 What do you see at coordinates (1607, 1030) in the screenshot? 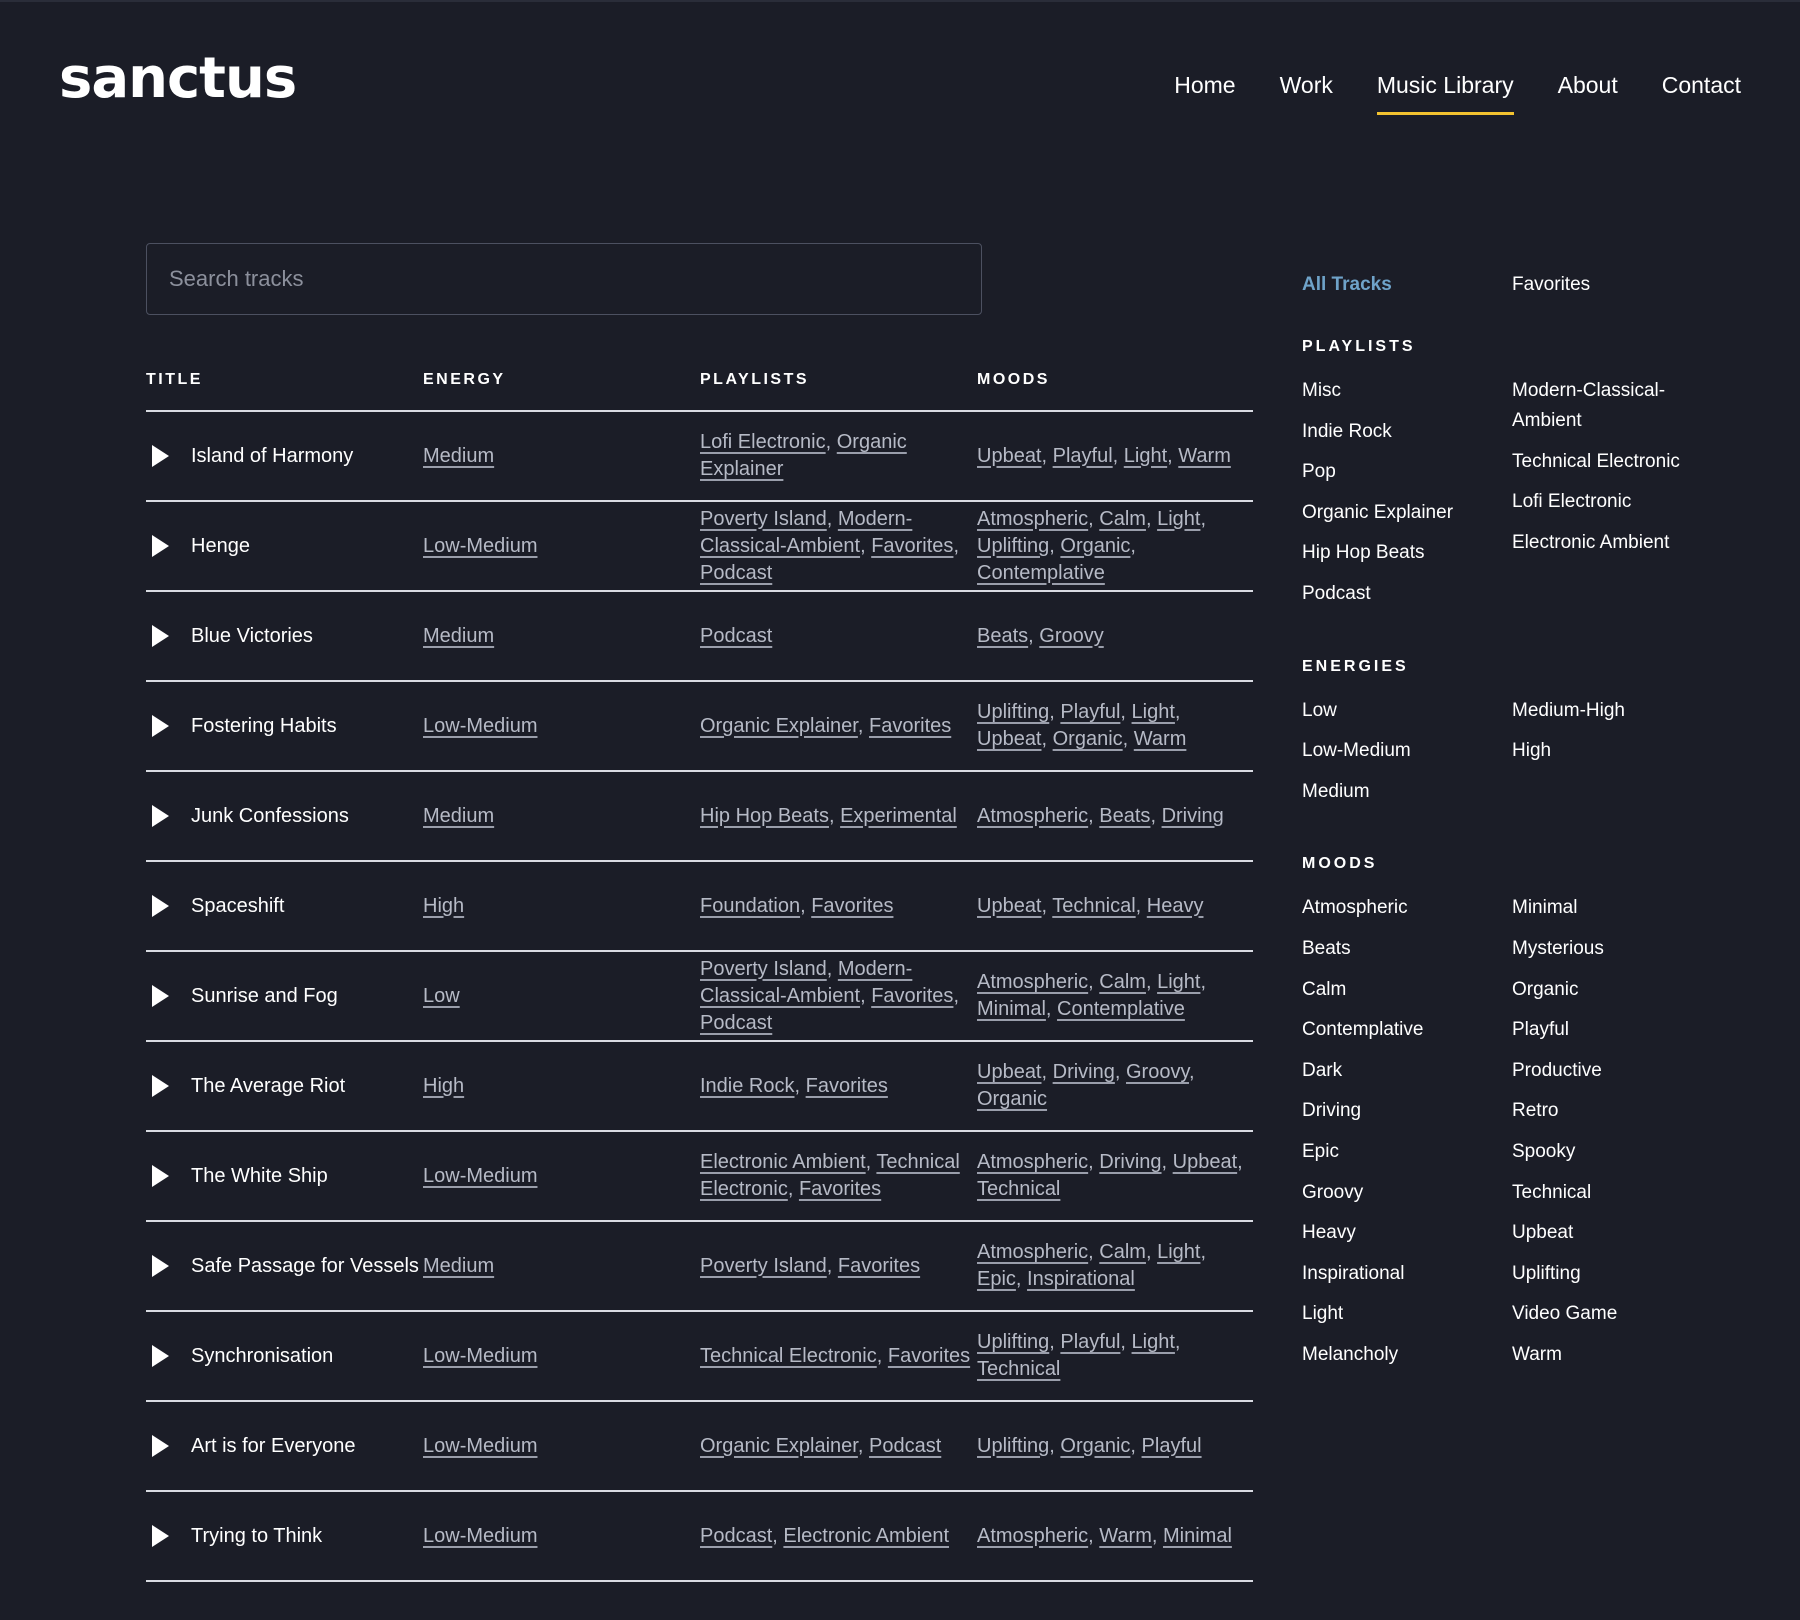
I see `filter-item: Playful` at bounding box center [1607, 1030].